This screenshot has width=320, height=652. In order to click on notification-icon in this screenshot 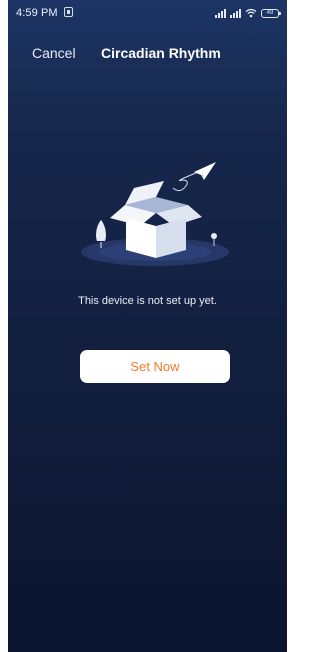, I will do `click(68, 12)`.